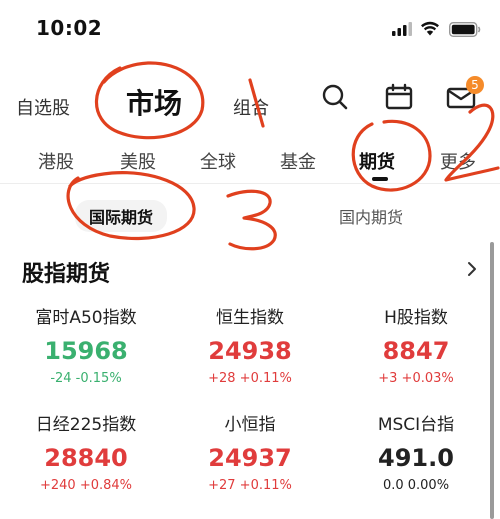  Describe the element at coordinates (245, 268) in the screenshot. I see `section-header: 股指期货` at that location.